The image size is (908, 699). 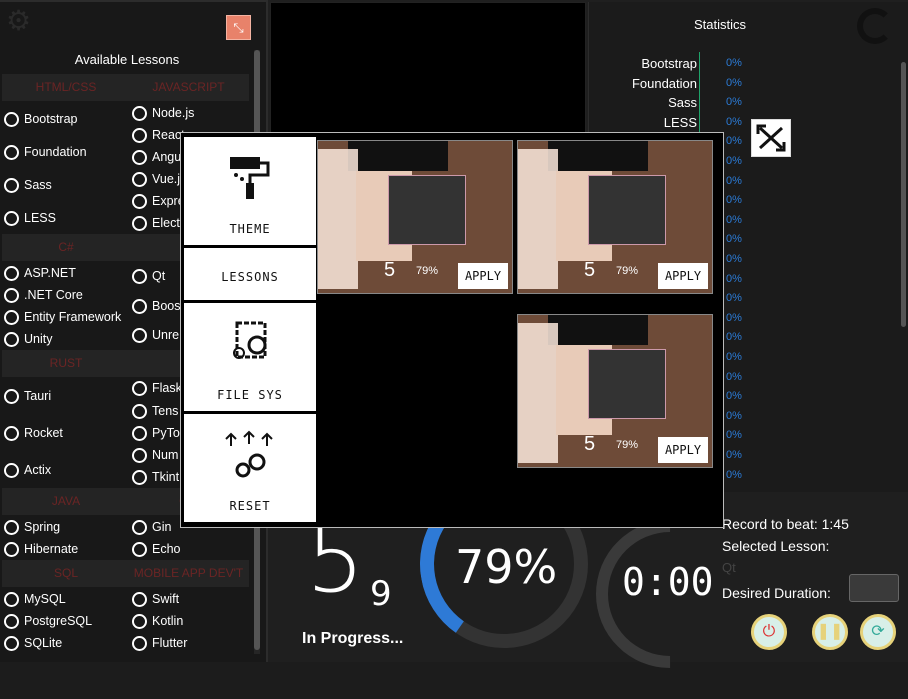 I want to click on menu-lessons-label: LESSONS, so click(x=250, y=277).